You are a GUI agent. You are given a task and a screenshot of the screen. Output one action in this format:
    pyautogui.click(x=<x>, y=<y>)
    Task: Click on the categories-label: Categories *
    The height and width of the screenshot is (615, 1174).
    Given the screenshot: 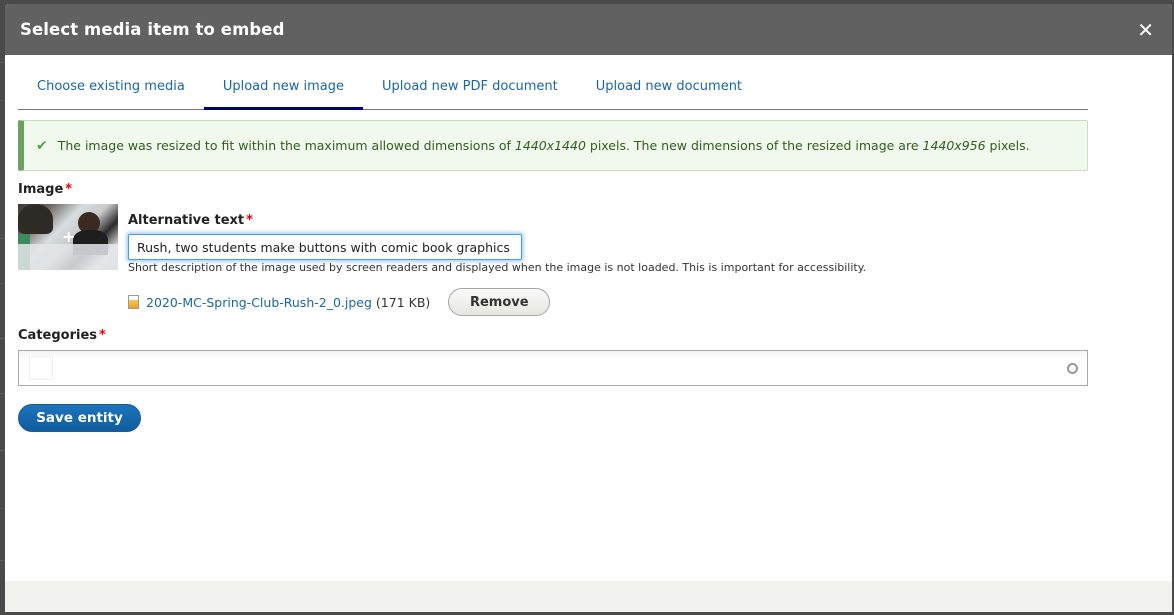 What is the action you would take?
    pyautogui.click(x=62, y=335)
    